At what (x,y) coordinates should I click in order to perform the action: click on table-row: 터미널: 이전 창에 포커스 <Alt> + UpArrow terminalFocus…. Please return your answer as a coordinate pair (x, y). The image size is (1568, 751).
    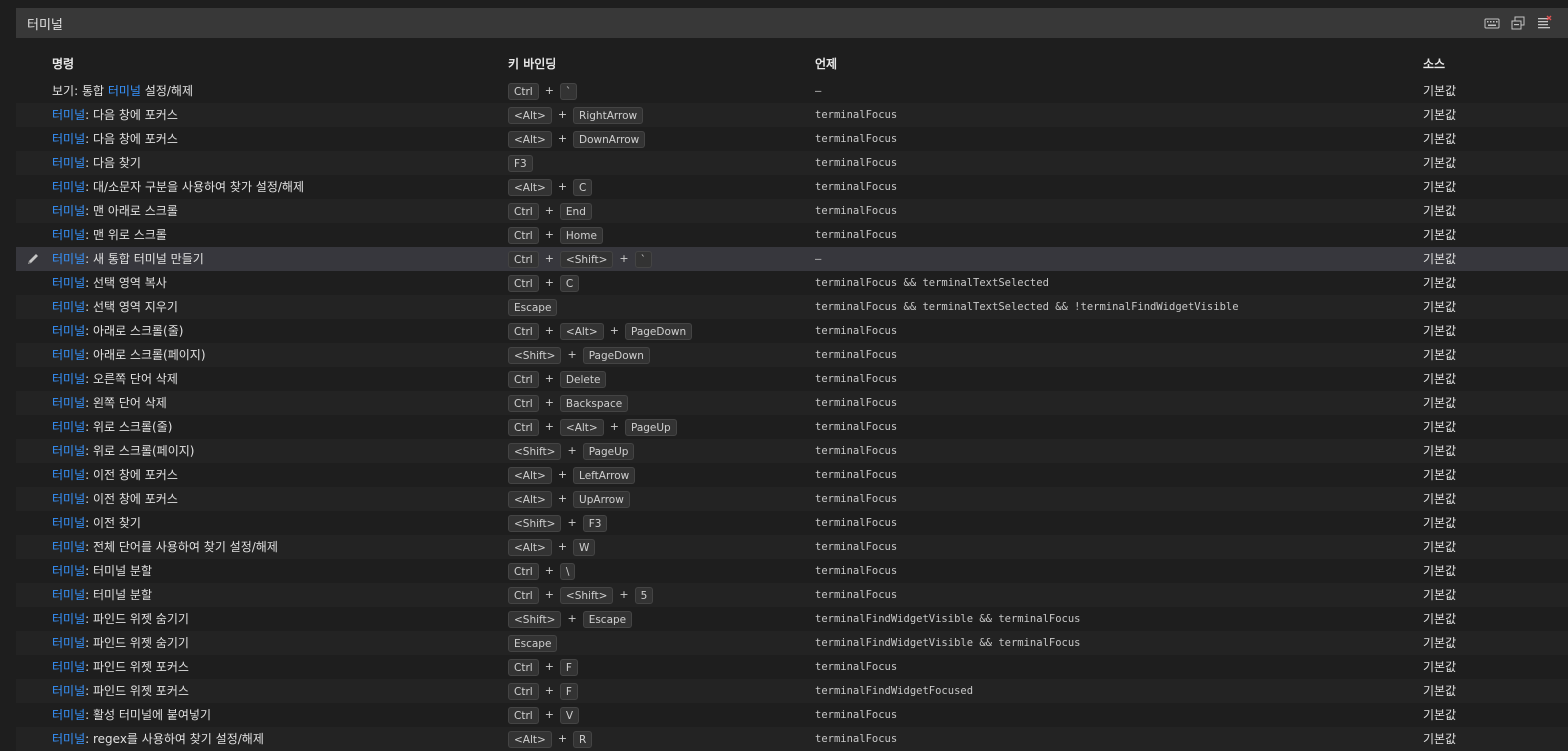
    Looking at the image, I should click on (792, 499).